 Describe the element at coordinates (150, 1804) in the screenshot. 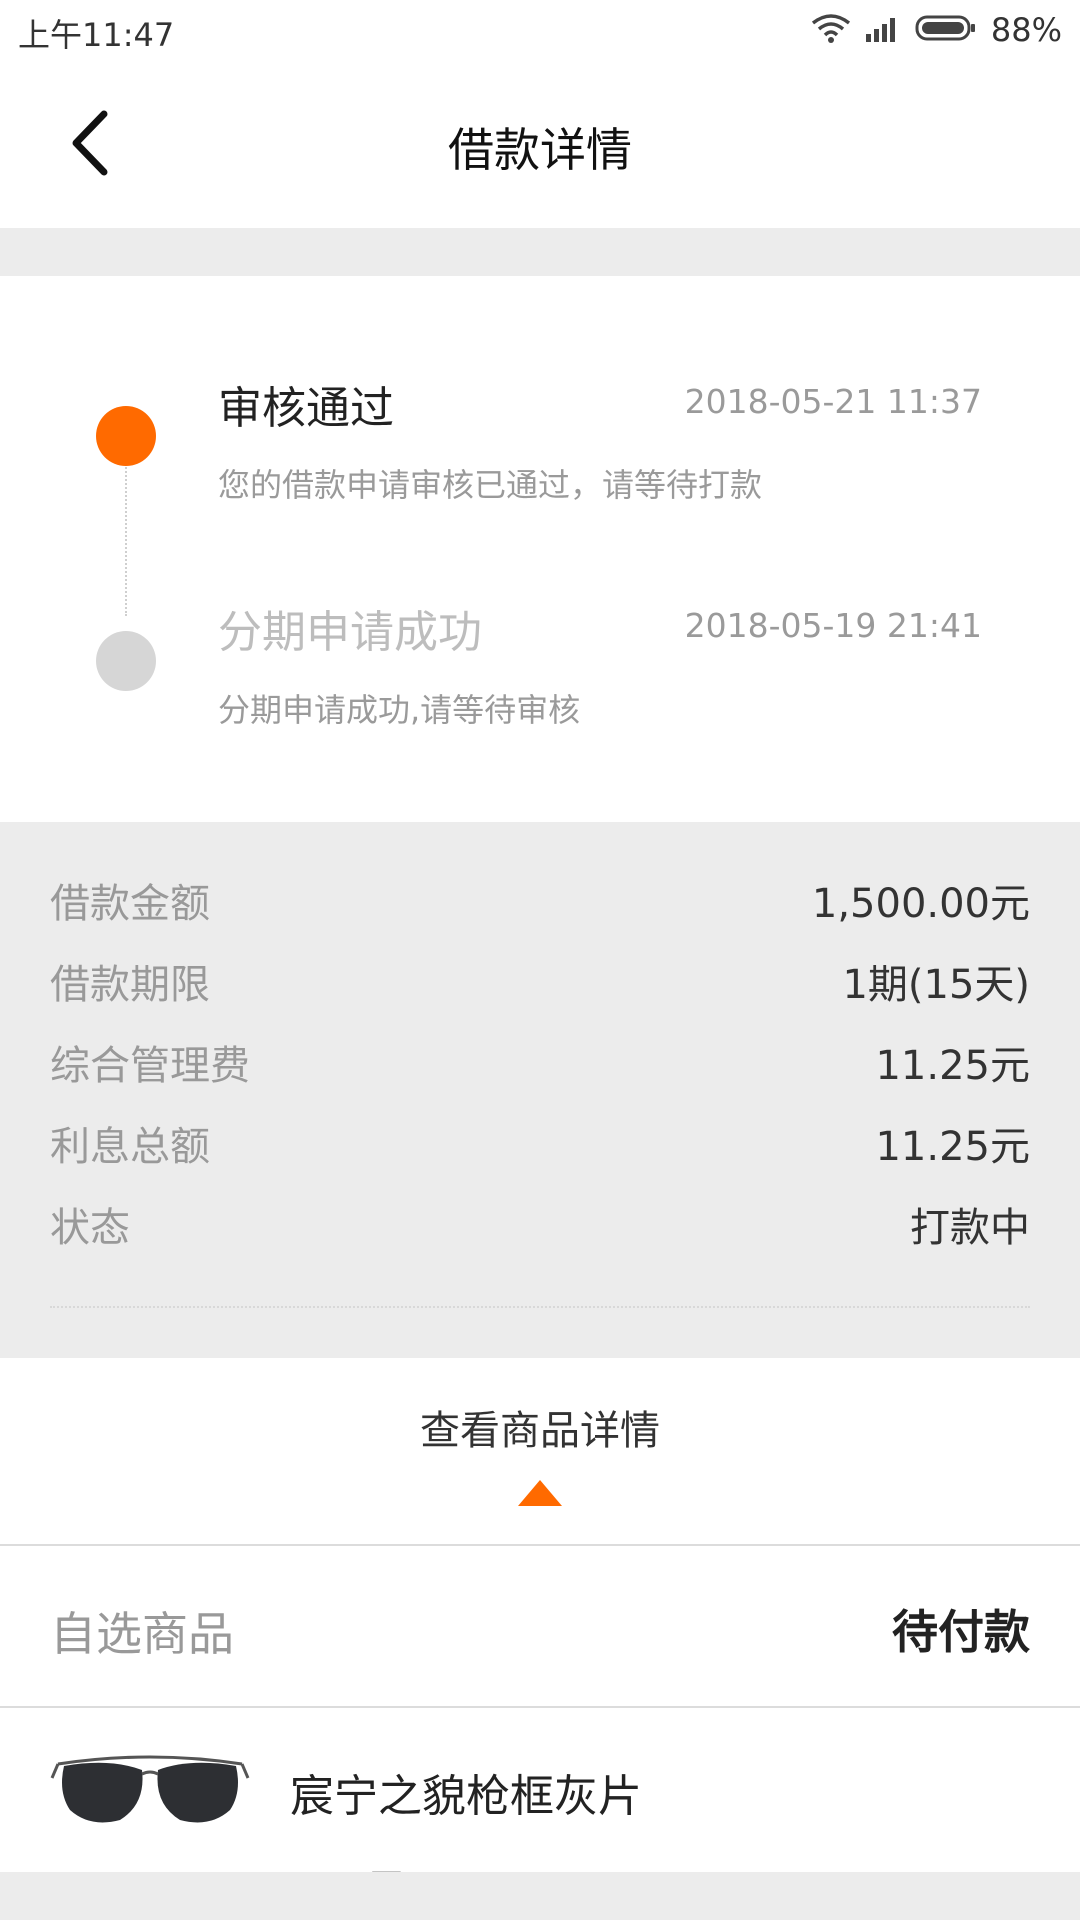

I see `sunglasses-icon` at that location.